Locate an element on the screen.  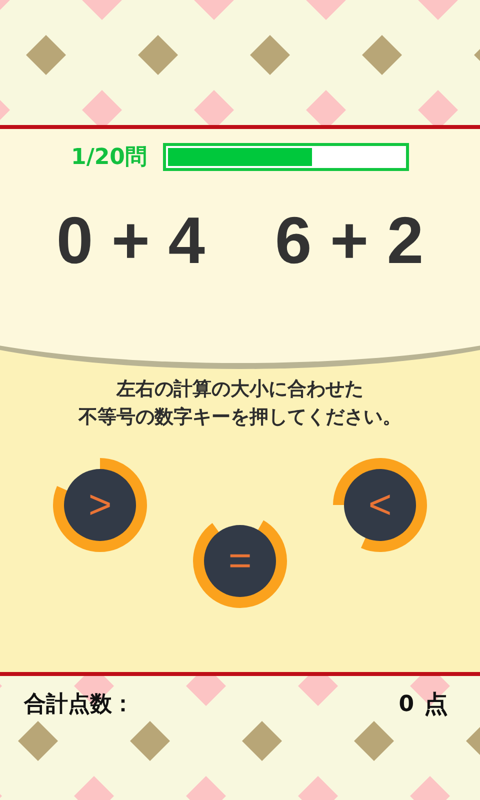
instruction-text: 左右の計算の大小に合わせた is located at coordinates (240, 389).